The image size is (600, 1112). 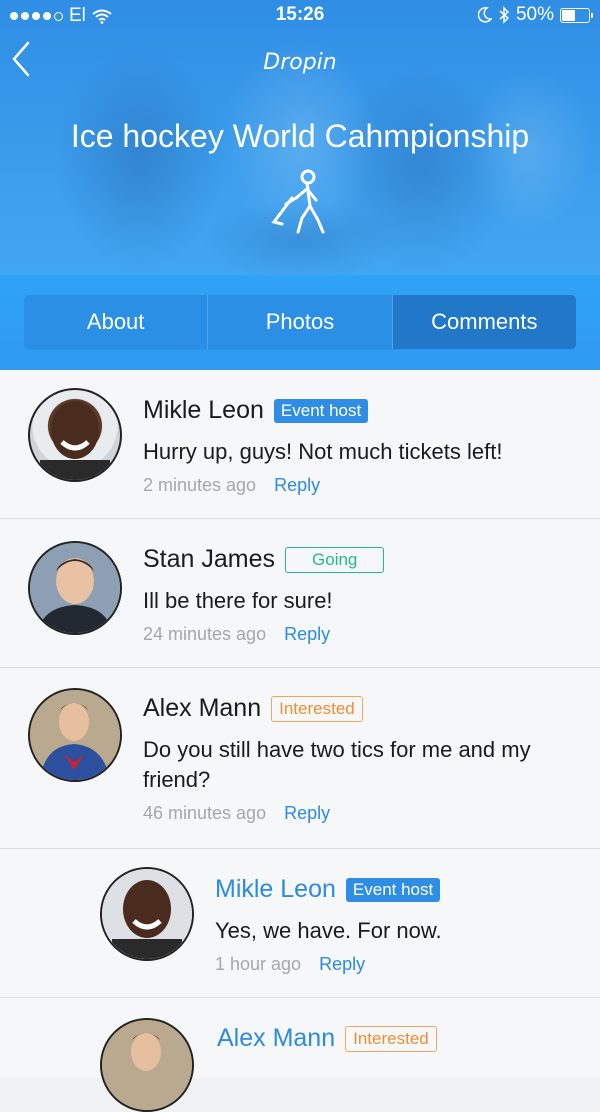 What do you see at coordinates (504, 15) in the screenshot?
I see `bluetooth-icon` at bounding box center [504, 15].